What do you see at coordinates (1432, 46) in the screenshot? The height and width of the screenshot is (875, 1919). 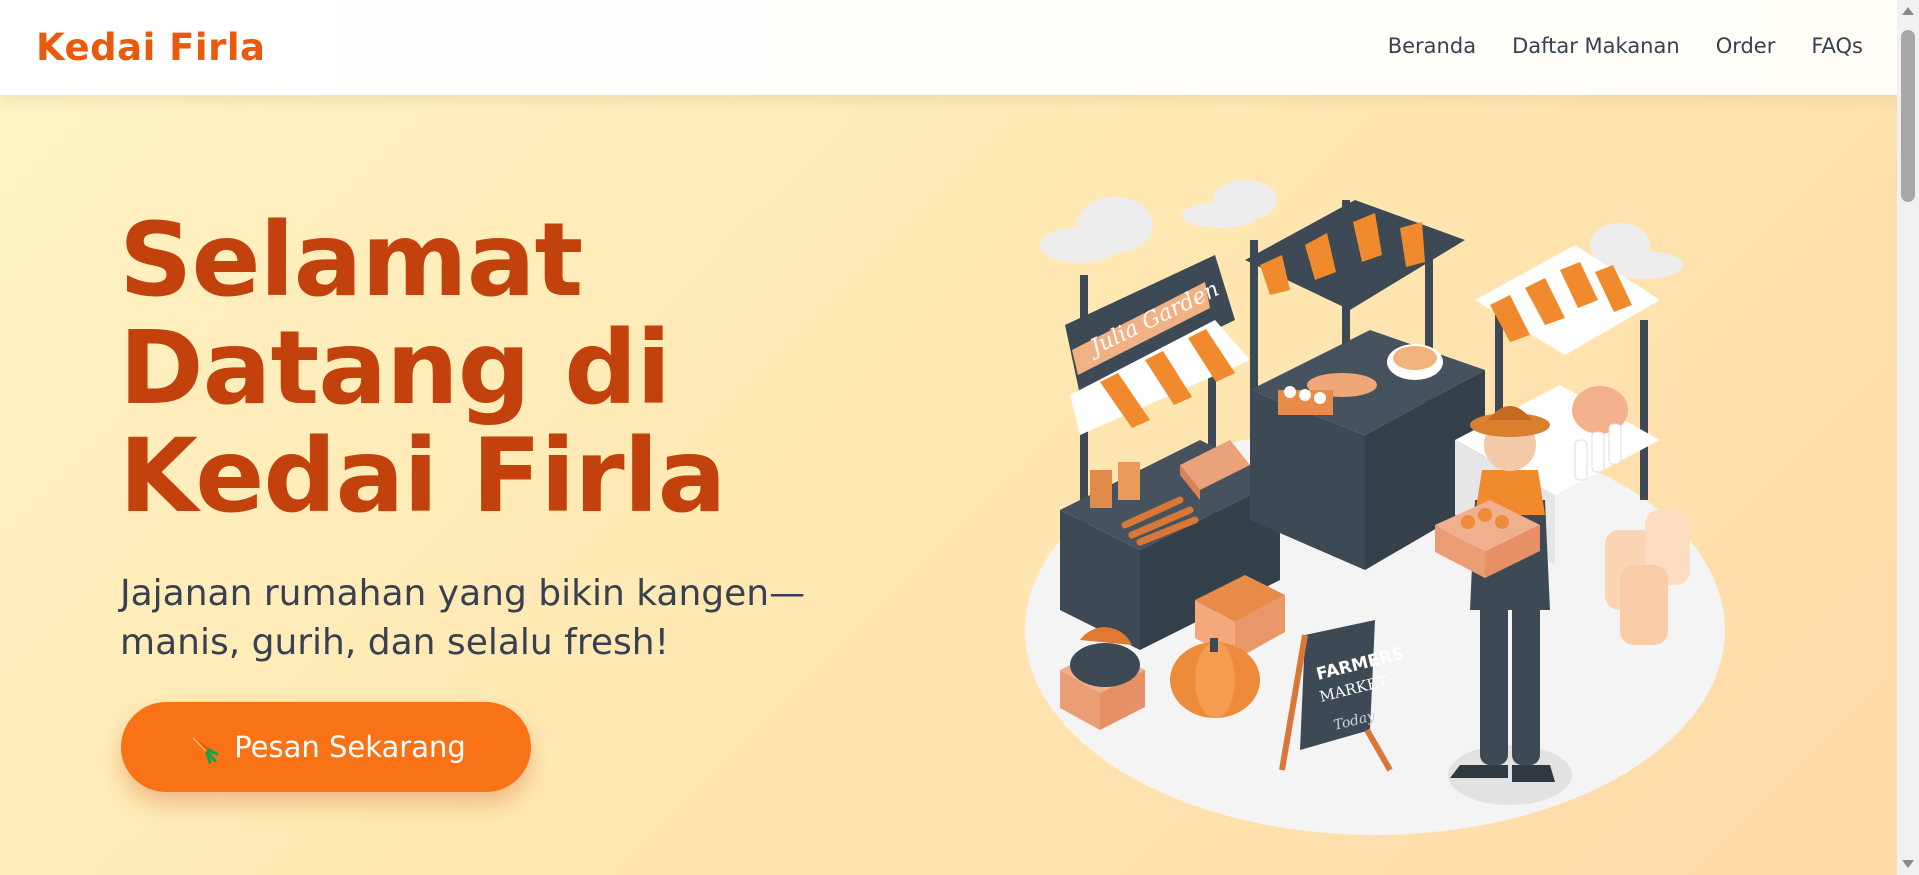 I see `nav-link-beranda: Beranda` at bounding box center [1432, 46].